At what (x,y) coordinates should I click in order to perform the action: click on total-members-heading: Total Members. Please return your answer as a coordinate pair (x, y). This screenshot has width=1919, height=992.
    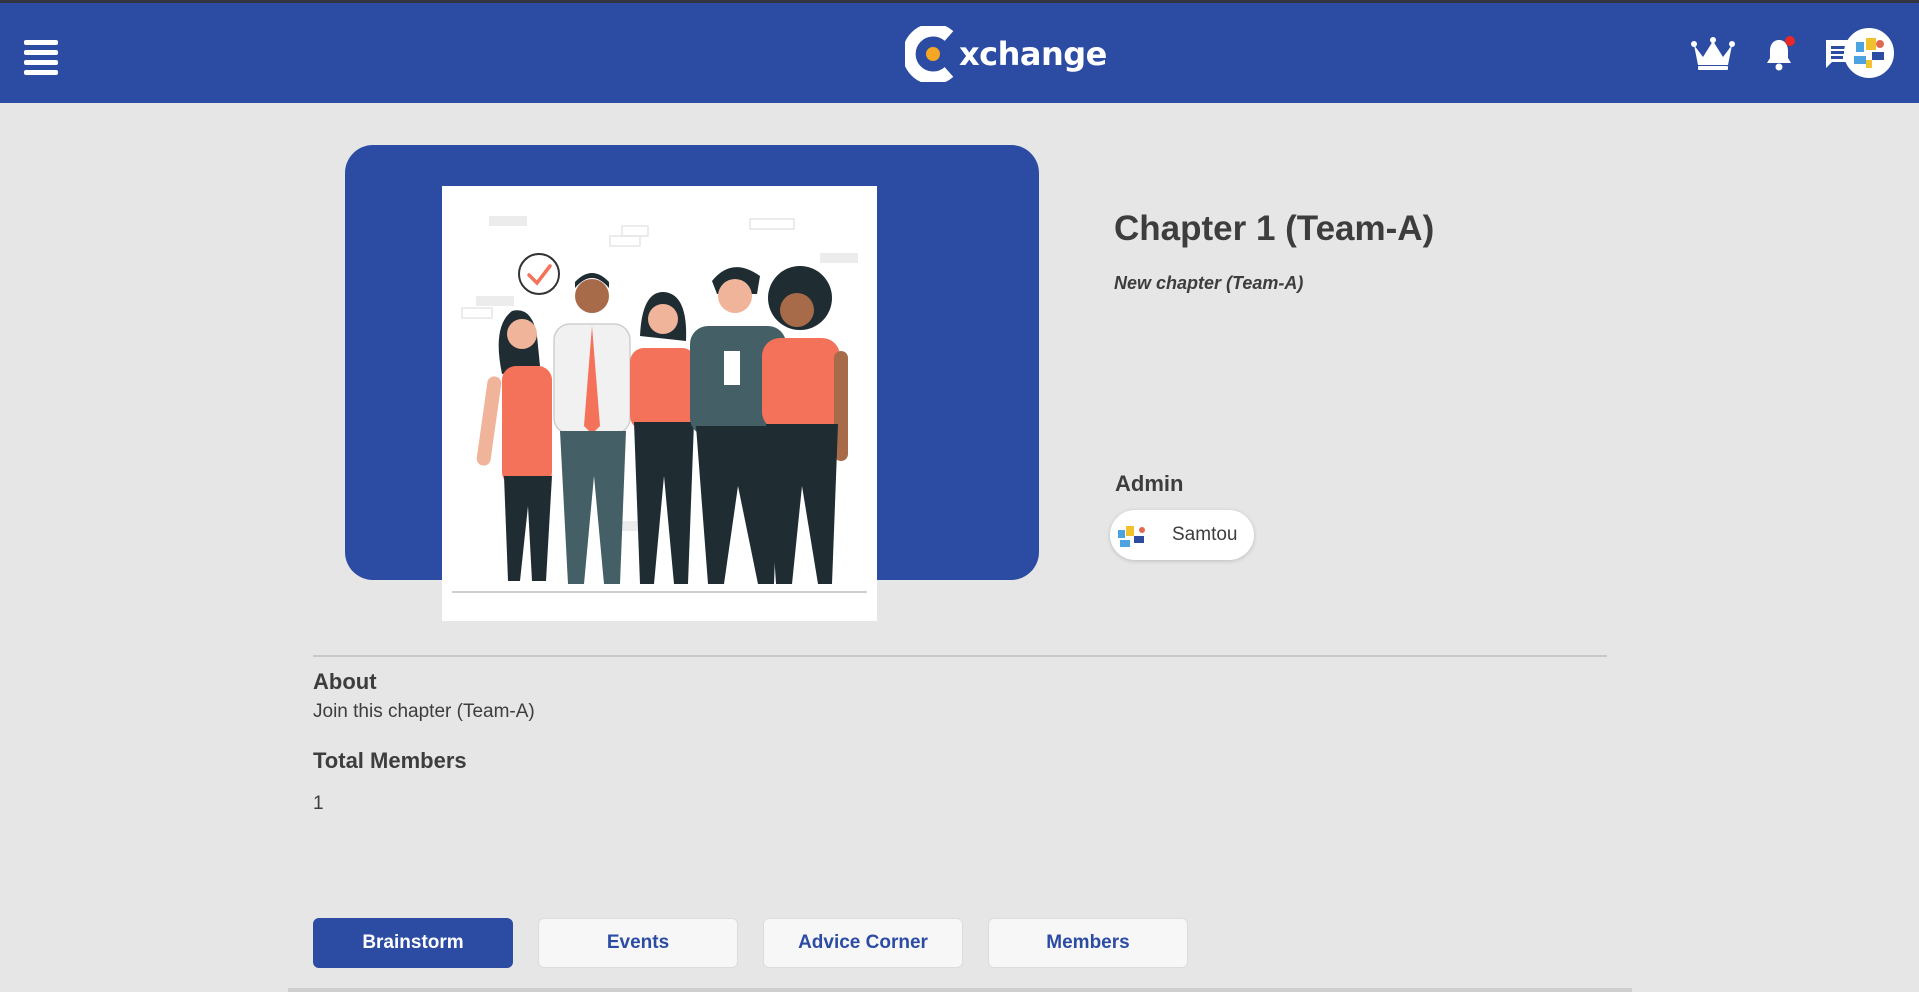
    Looking at the image, I should click on (390, 760).